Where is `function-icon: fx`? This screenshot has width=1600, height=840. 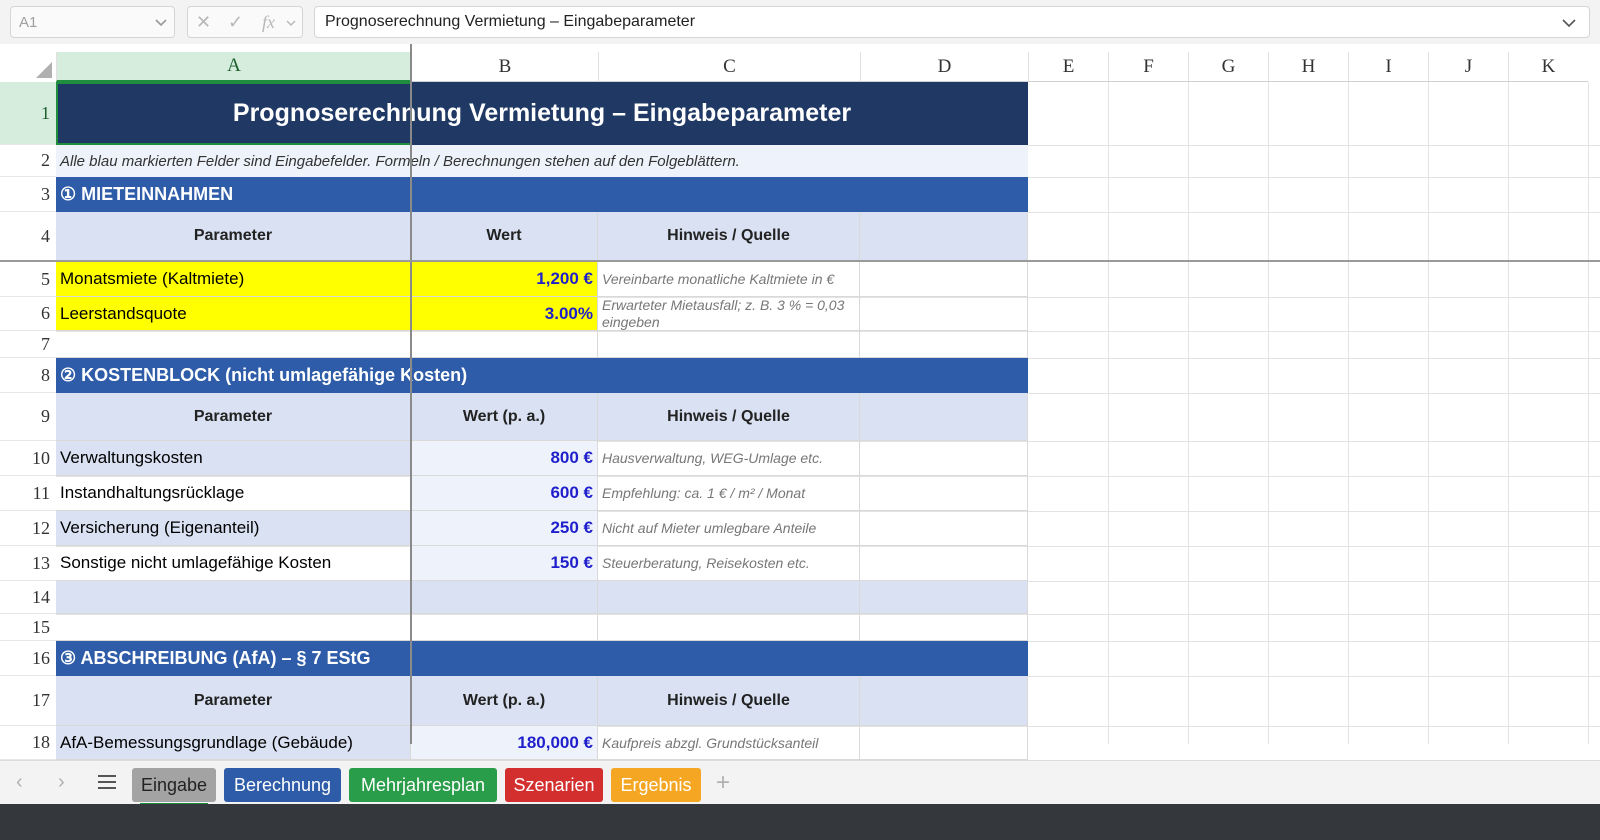
function-icon: fx is located at coordinates (268, 22).